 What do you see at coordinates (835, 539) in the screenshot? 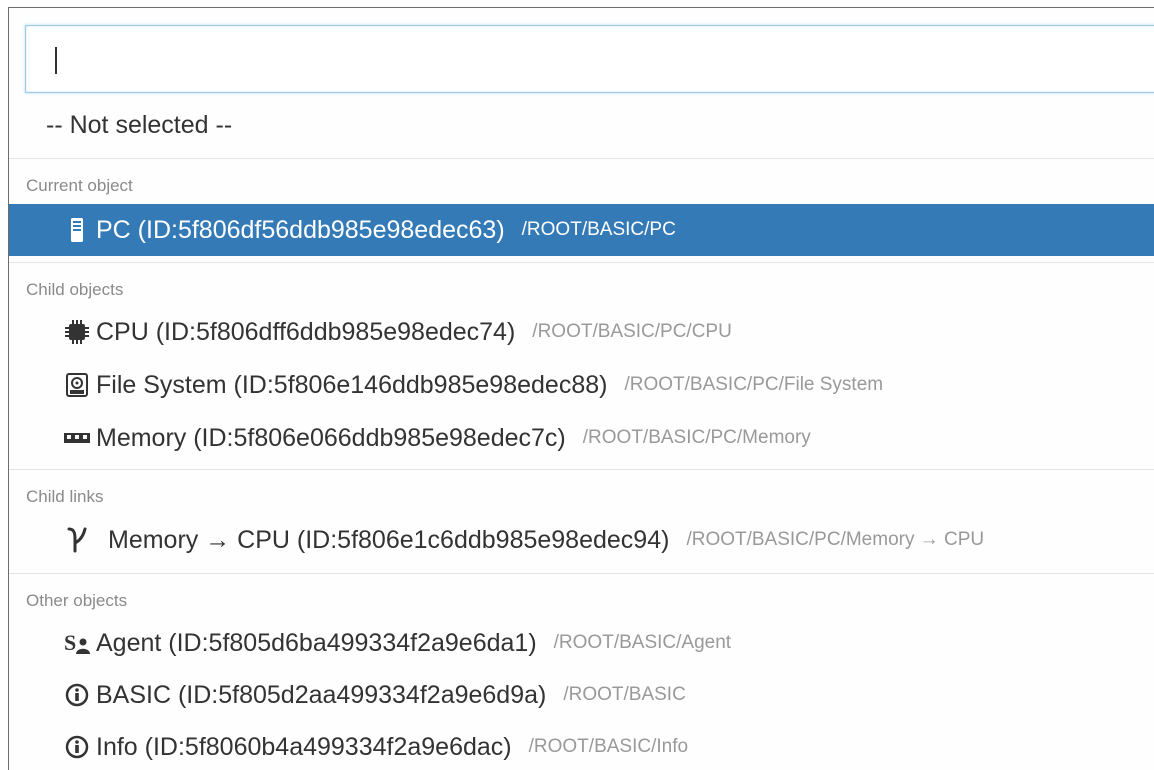
I see `option-path: /ROOT/BASIC/PC/Memory → CPU` at bounding box center [835, 539].